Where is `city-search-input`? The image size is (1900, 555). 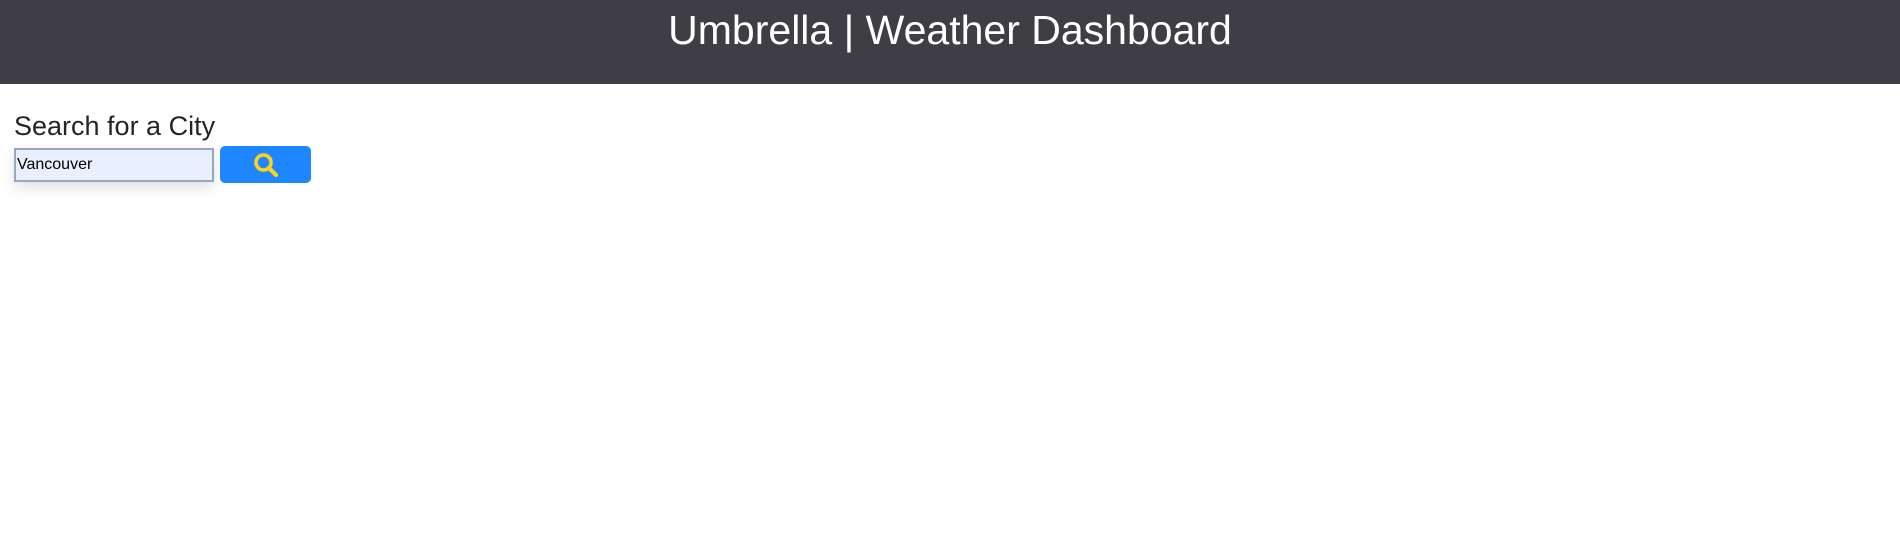 city-search-input is located at coordinates (114, 164).